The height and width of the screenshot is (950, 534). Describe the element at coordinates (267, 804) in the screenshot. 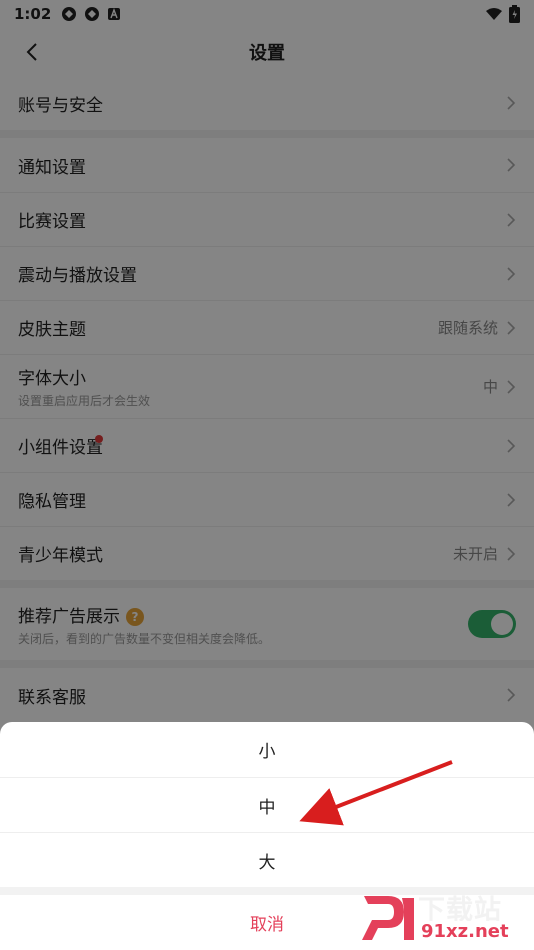

I see `font-option-medium: 中` at that location.